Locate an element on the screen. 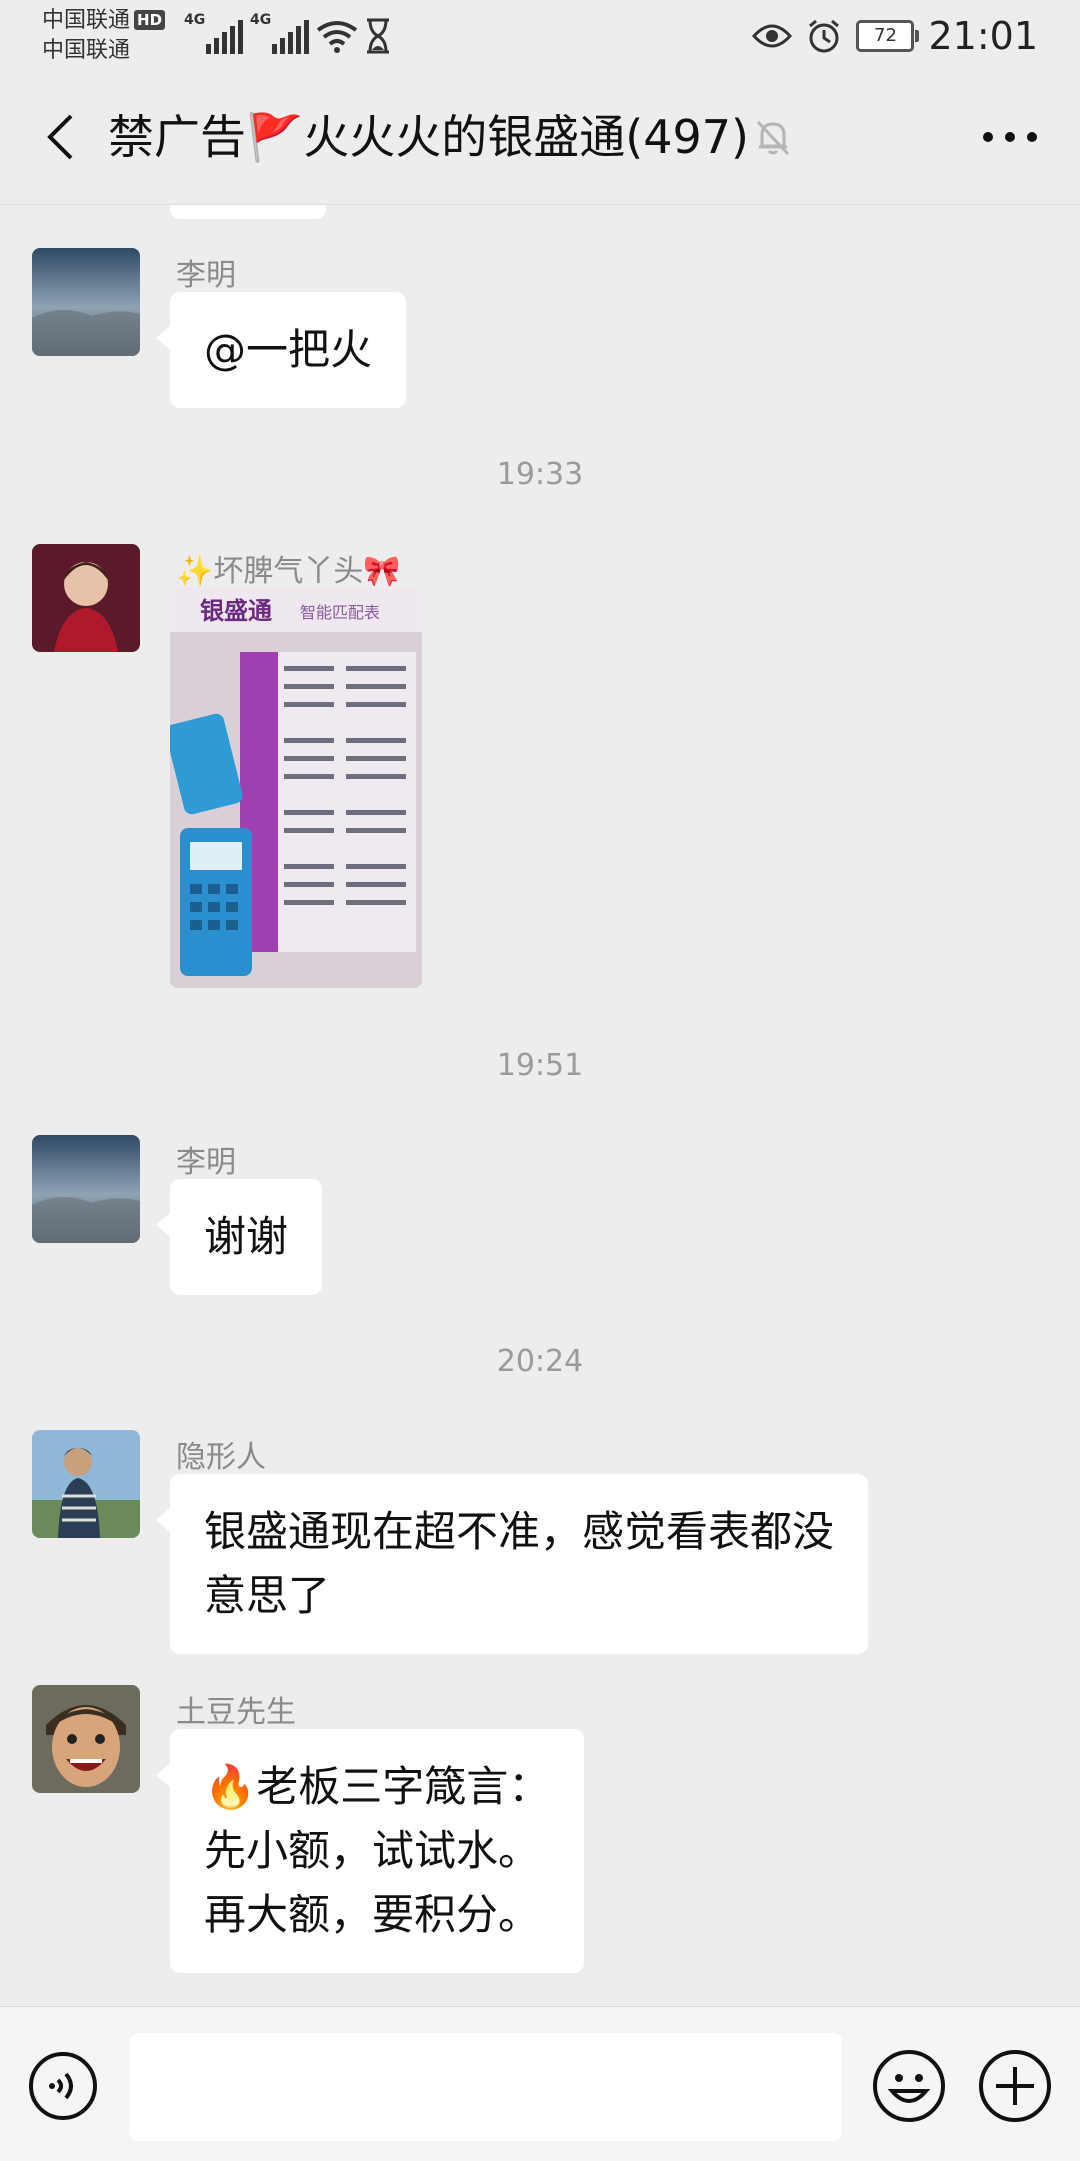 The width and height of the screenshot is (1080, 2161). message-line: 意思了 is located at coordinates (267, 1595).